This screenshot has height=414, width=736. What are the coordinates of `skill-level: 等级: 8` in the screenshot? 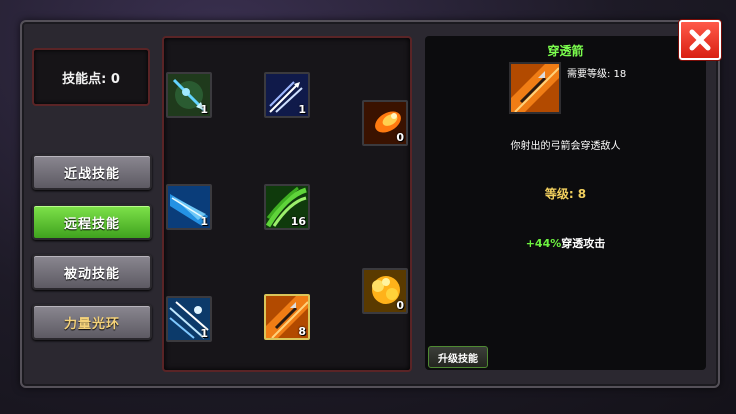 It's located at (565, 194).